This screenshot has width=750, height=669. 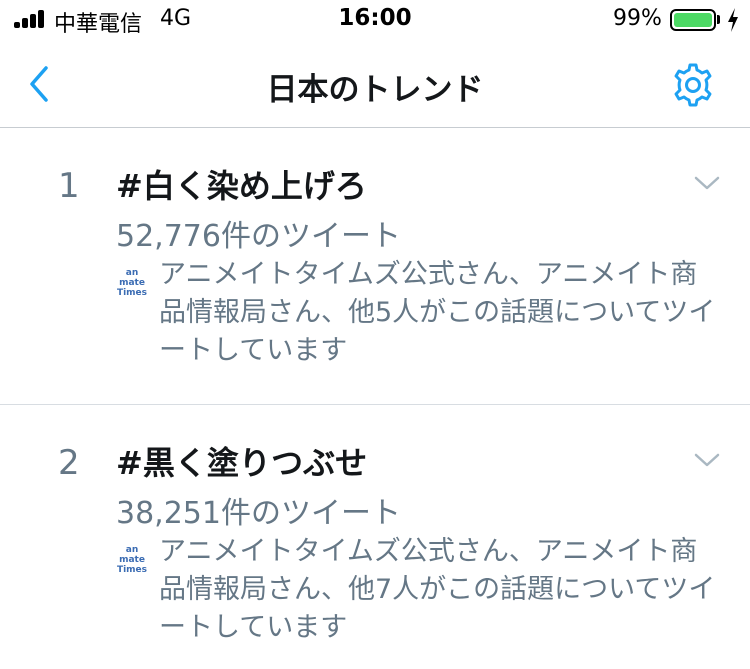 I want to click on navigation-bar: 日本のトレンド, so click(x=375, y=84).